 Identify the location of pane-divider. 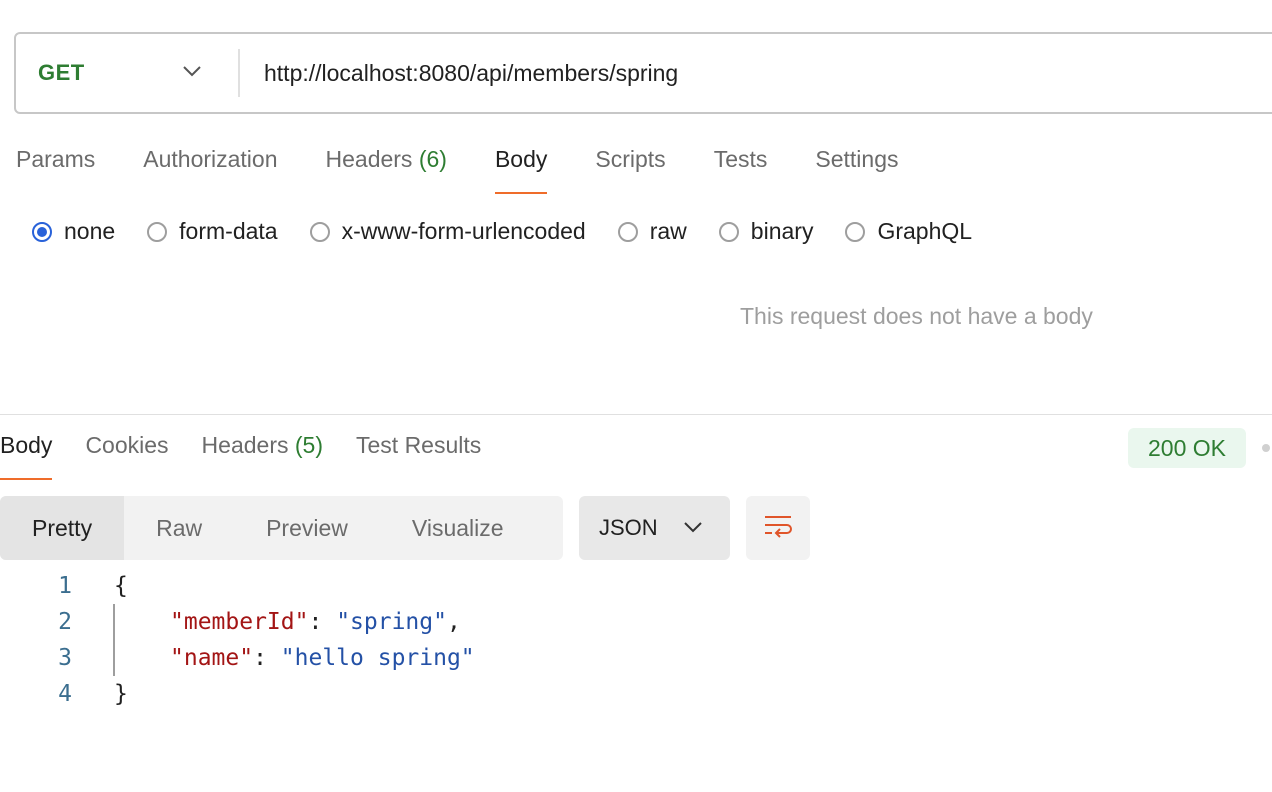
(636, 414).